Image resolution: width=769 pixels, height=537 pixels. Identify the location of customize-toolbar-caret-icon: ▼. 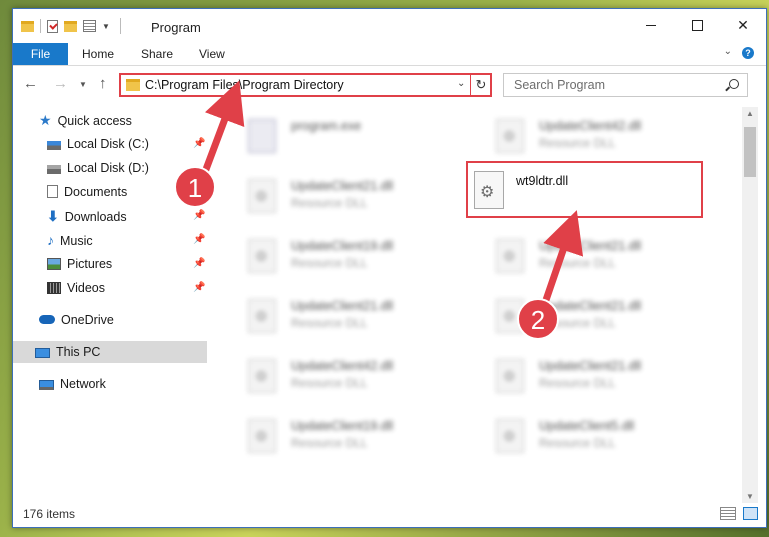
(106, 26).